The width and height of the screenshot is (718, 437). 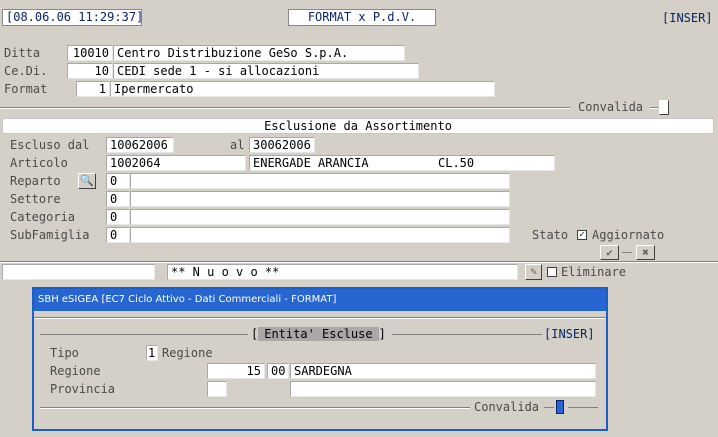 What do you see at coordinates (467, 334) in the screenshot?
I see `dialog-subtitle-rule-right` at bounding box center [467, 334].